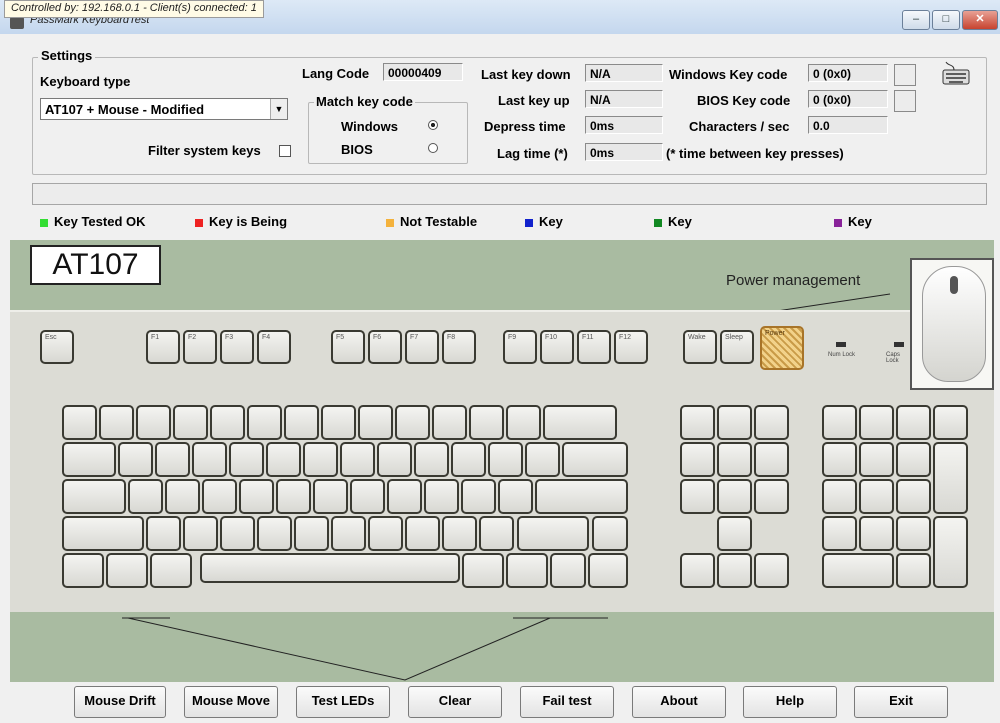  I want to click on key-numpad-enter, so click(950, 552).